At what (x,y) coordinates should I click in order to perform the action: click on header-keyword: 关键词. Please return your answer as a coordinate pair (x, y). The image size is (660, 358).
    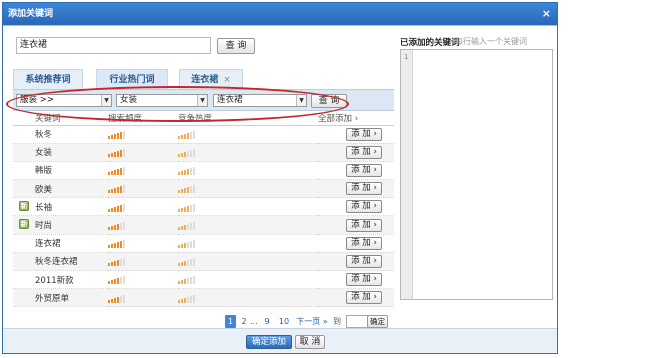
    Looking at the image, I should click on (60, 119).